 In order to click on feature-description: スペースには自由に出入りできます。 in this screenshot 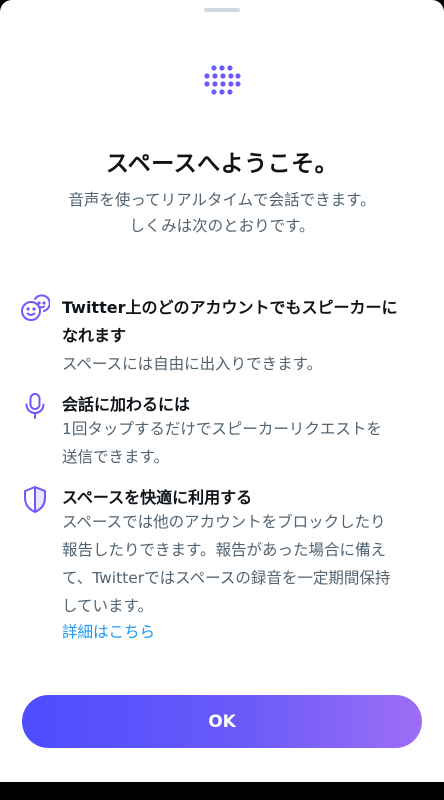, I will do `click(241, 364)`.